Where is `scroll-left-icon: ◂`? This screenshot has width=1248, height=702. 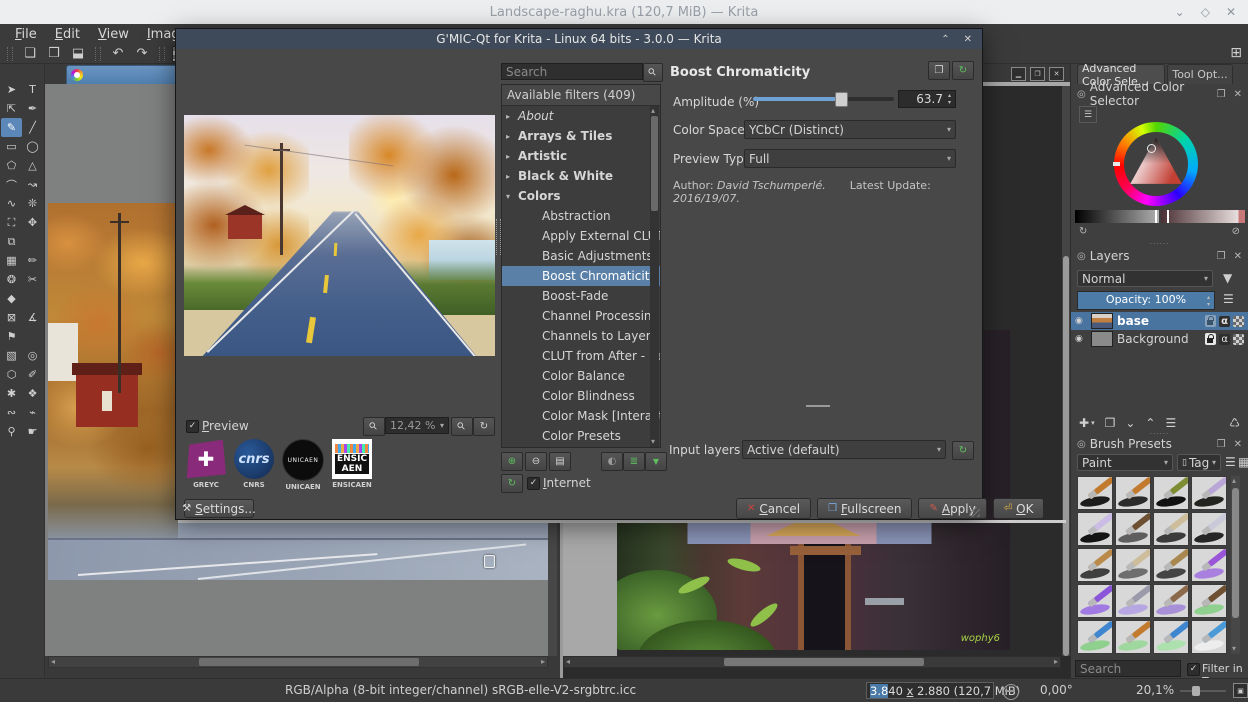
scroll-left-icon: ◂ is located at coordinates (568, 662).